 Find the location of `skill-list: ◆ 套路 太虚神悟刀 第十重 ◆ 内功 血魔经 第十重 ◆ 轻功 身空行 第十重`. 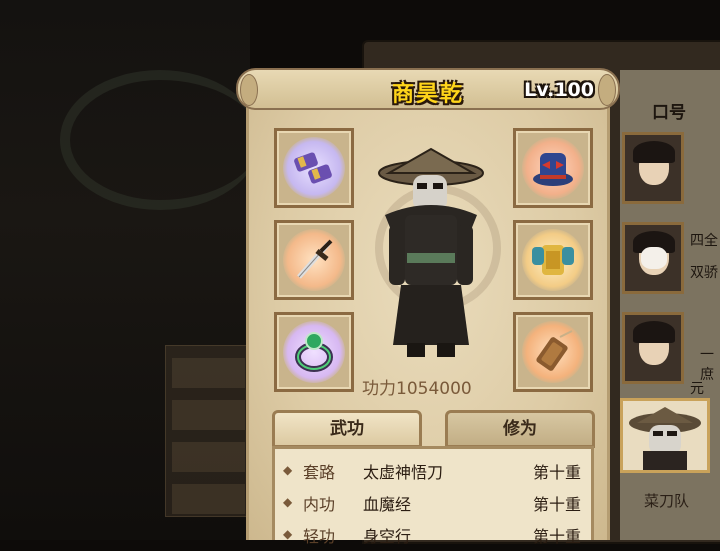

skill-list: ◆ 套路 太虚神悟刀 第十重 ◆ 内功 血魔经 第十重 ◆ 轻功 身空行 第十重 is located at coordinates (433, 496).